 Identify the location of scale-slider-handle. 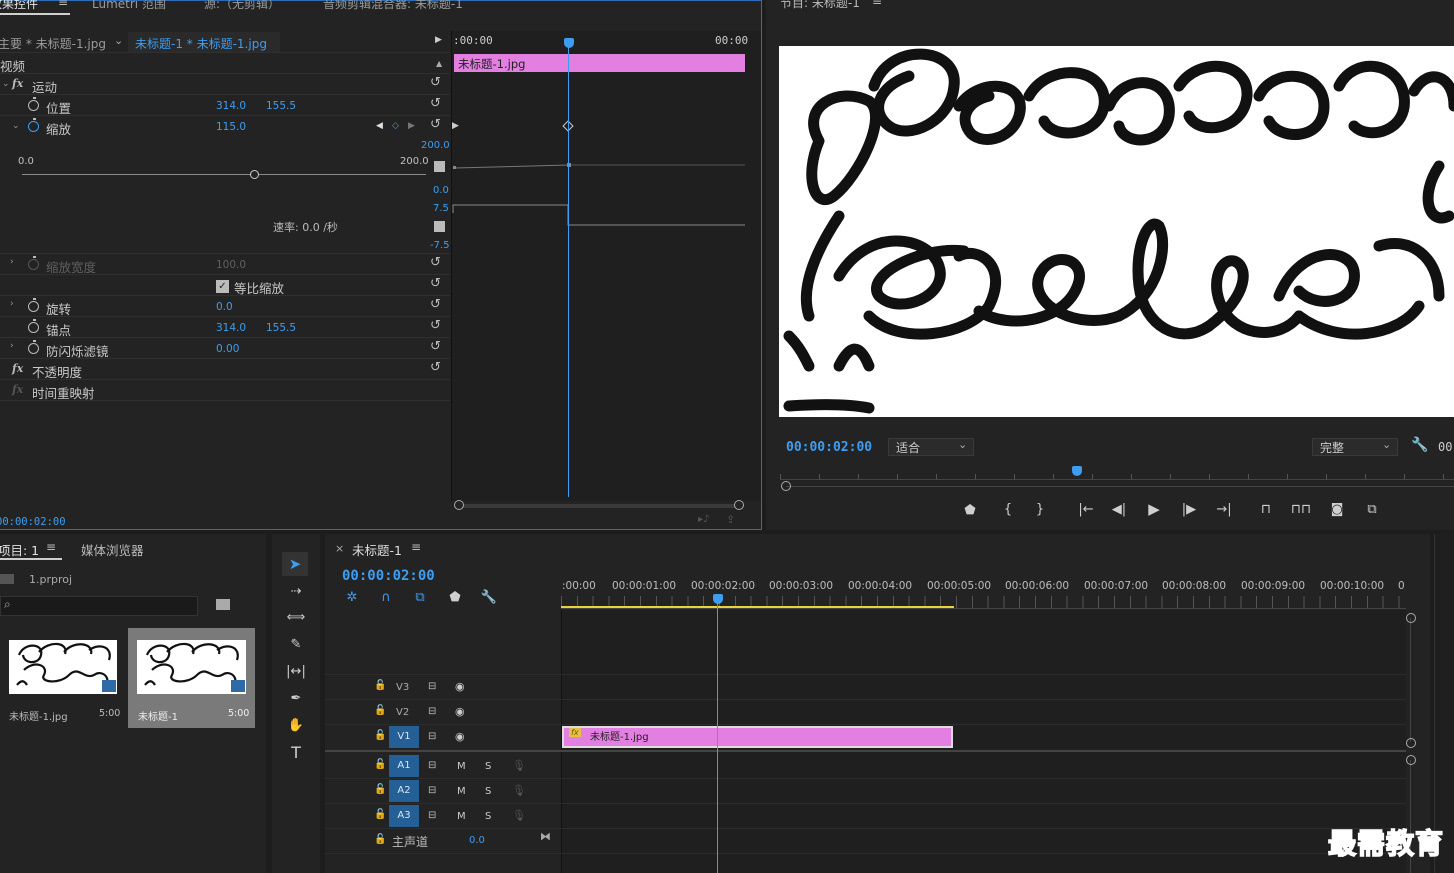
(254, 174).